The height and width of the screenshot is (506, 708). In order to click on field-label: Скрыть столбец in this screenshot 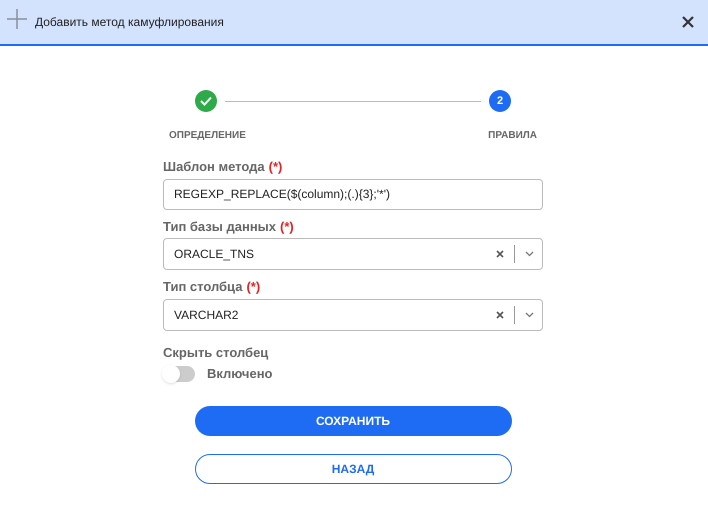, I will do `click(216, 353)`.